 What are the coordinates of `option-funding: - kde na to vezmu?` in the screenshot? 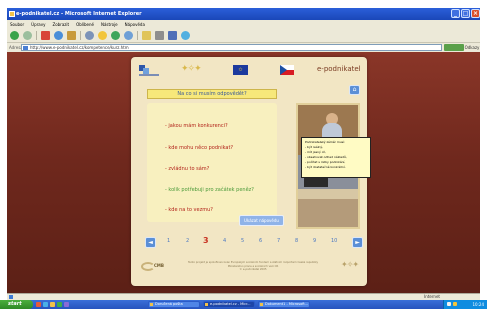 It's located at (189, 210).